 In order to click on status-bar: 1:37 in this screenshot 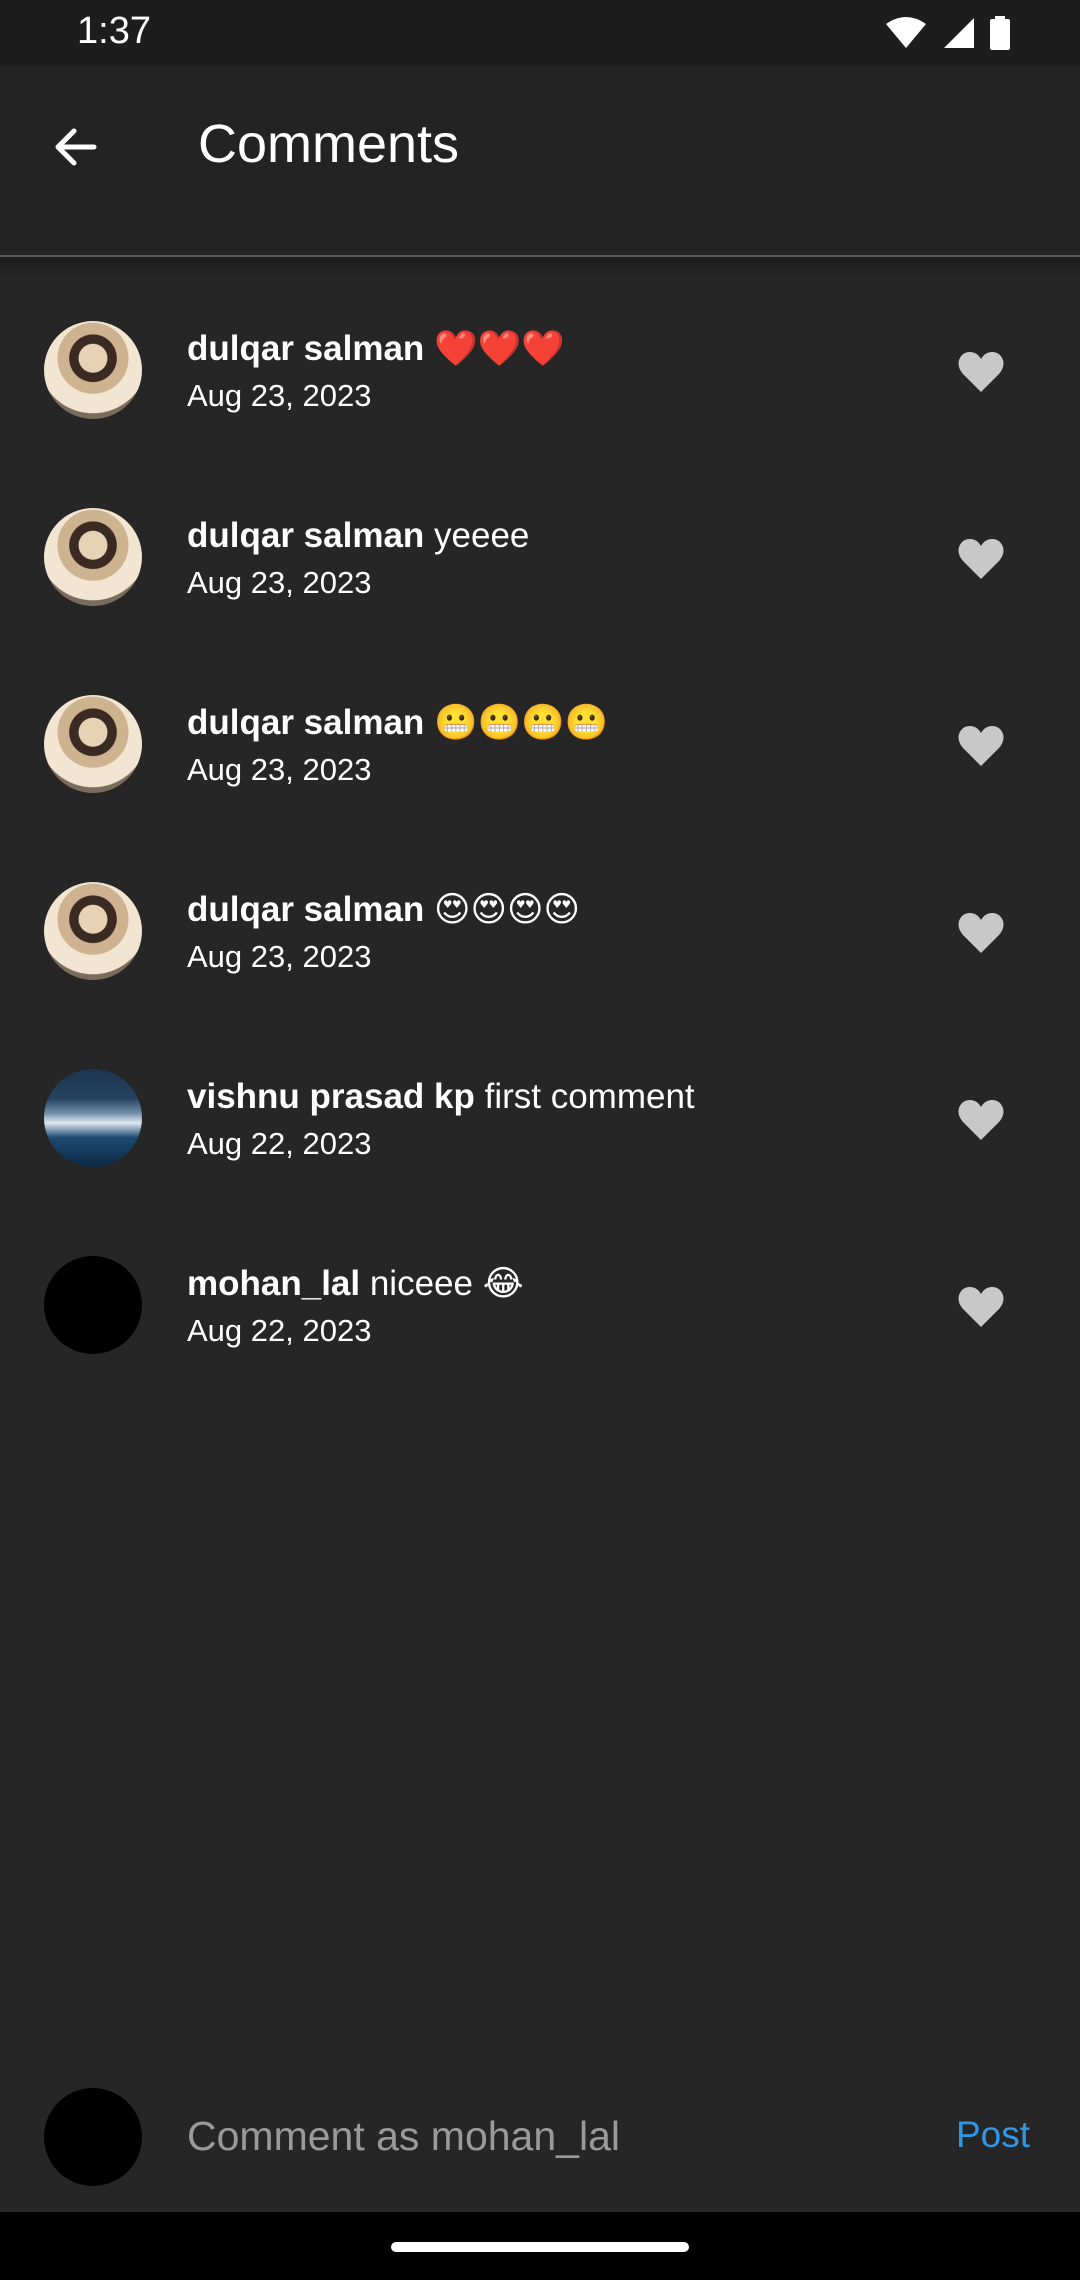, I will do `click(540, 32)`.